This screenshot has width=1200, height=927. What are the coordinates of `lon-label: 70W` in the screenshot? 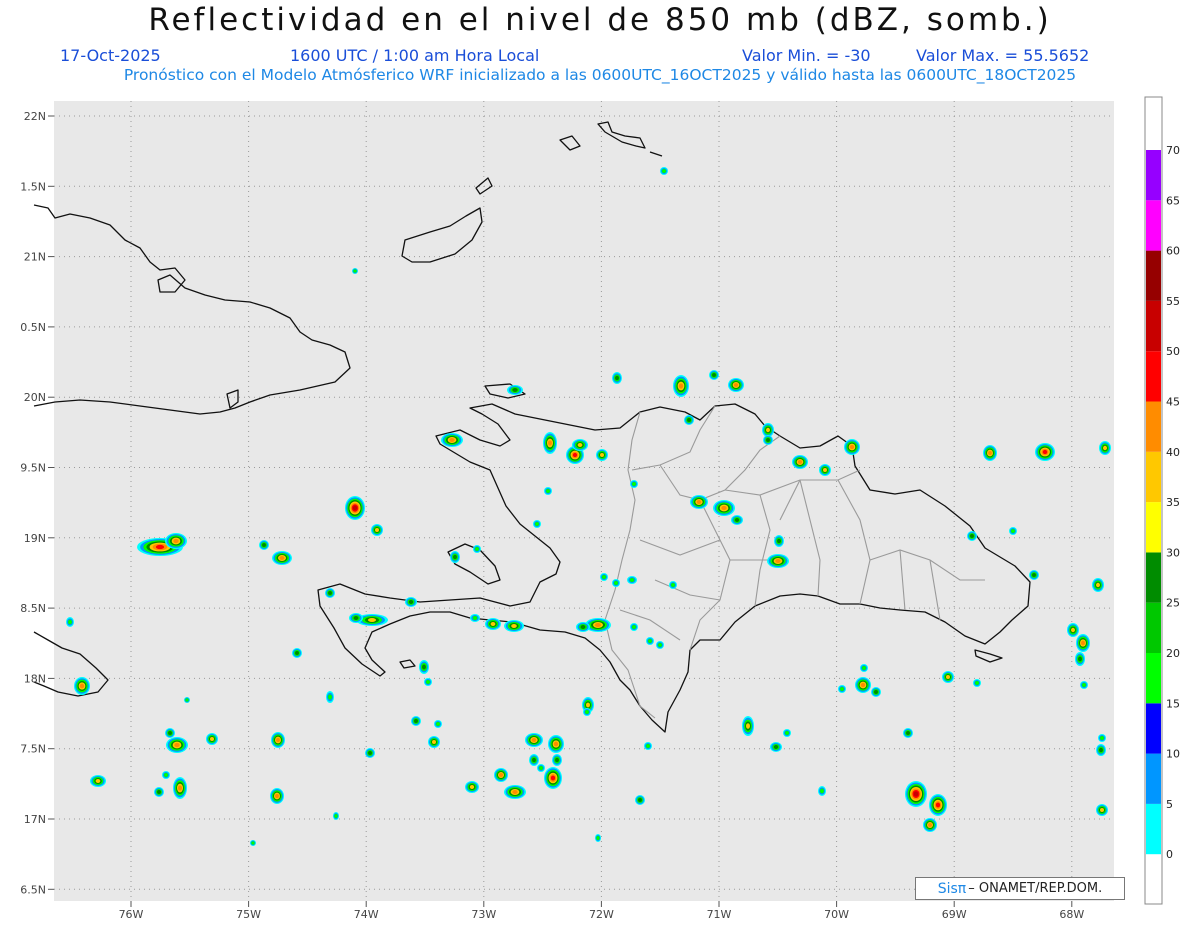 It's located at (836, 914).